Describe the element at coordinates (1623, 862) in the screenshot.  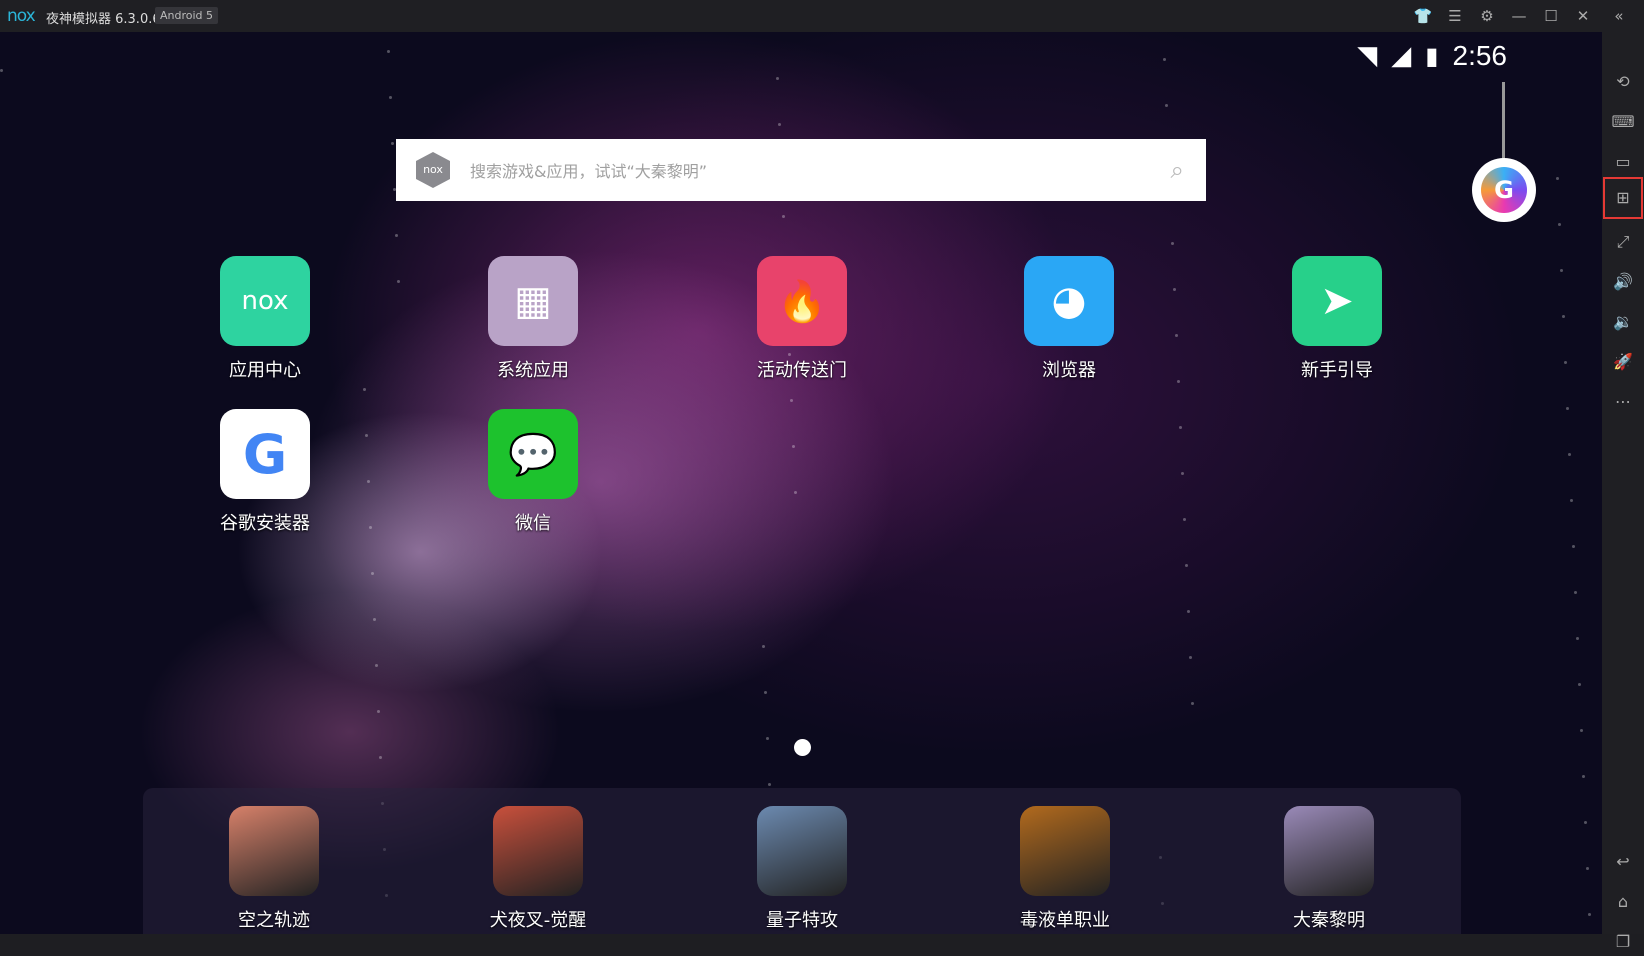
I see `back-button: ↩` at that location.